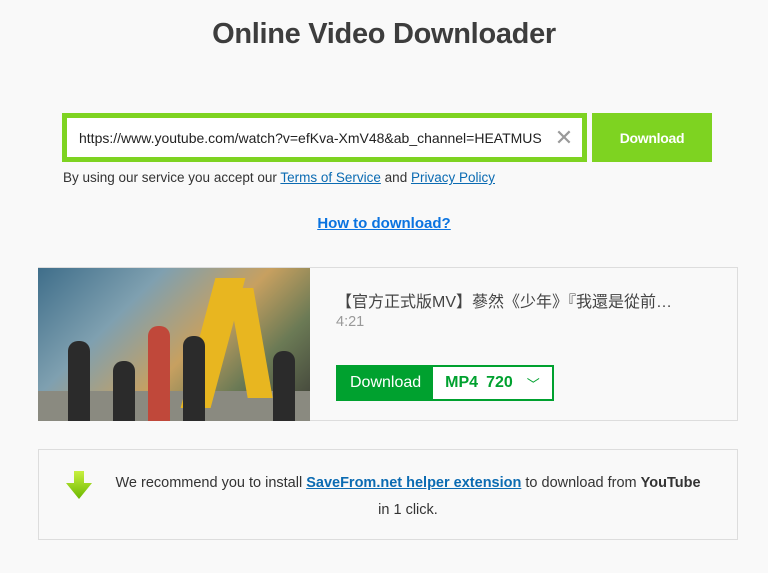  I want to click on close-icon: ✕, so click(564, 138).